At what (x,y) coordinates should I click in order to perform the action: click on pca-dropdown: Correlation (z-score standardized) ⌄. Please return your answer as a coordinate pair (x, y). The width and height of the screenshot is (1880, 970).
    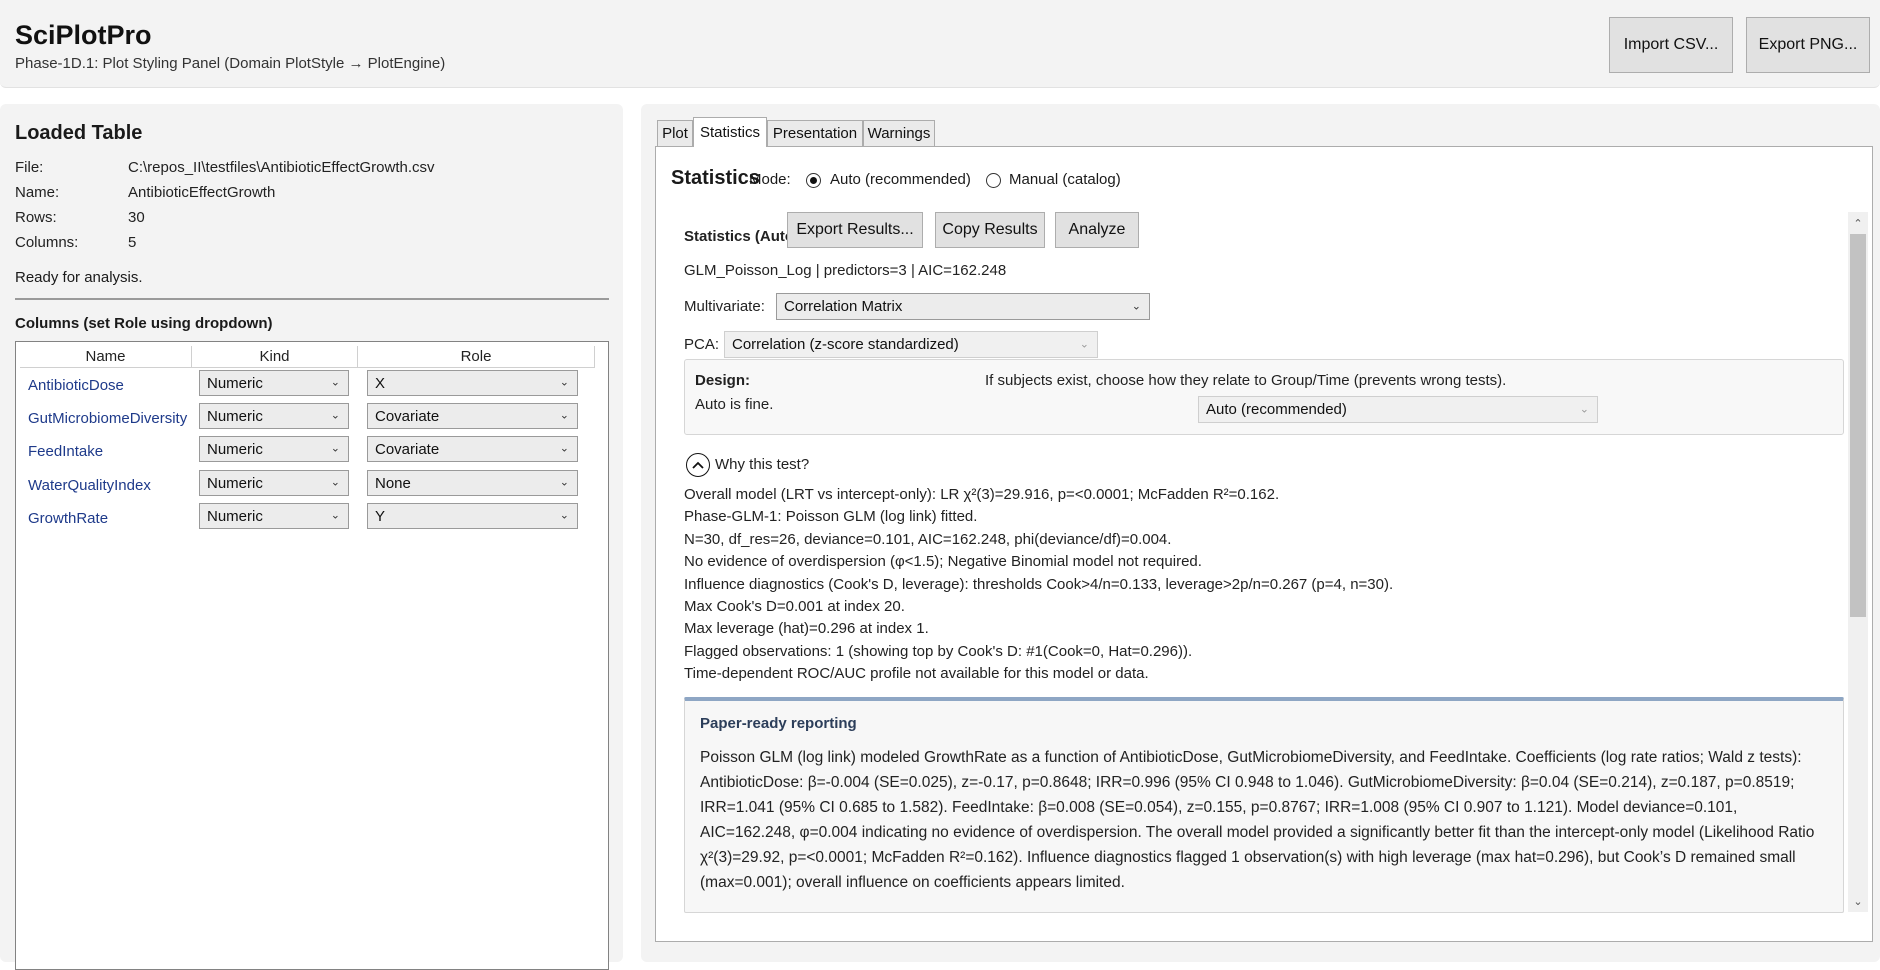
    Looking at the image, I should click on (911, 344).